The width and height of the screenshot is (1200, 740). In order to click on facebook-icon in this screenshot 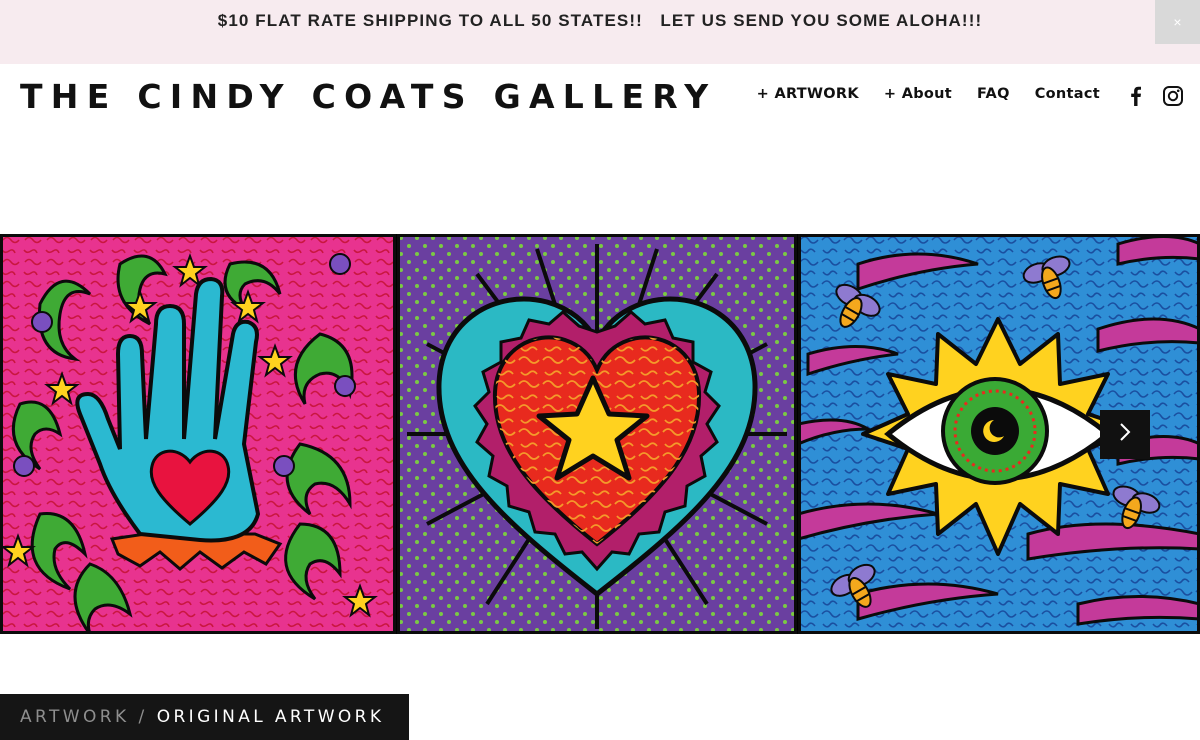, I will do `click(1136, 96)`.